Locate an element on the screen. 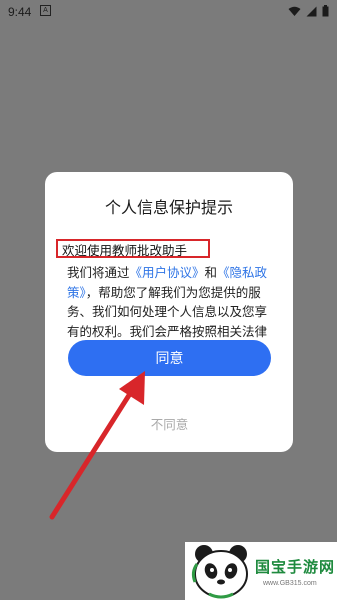  notification-icon: A is located at coordinates (45, 10).